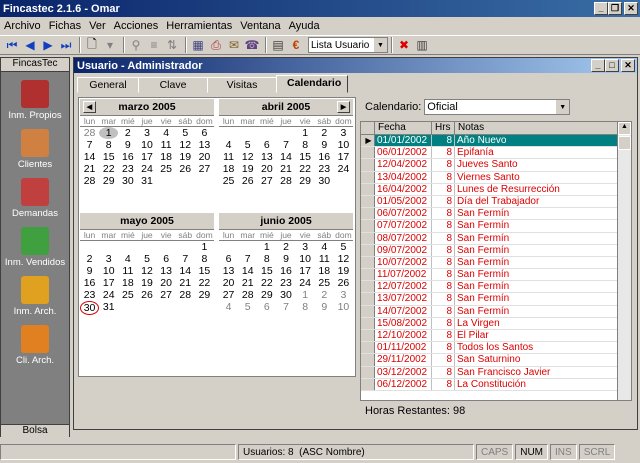  Describe the element at coordinates (22, 26) in the screenshot. I see `menu-archivo: Archivo` at that location.